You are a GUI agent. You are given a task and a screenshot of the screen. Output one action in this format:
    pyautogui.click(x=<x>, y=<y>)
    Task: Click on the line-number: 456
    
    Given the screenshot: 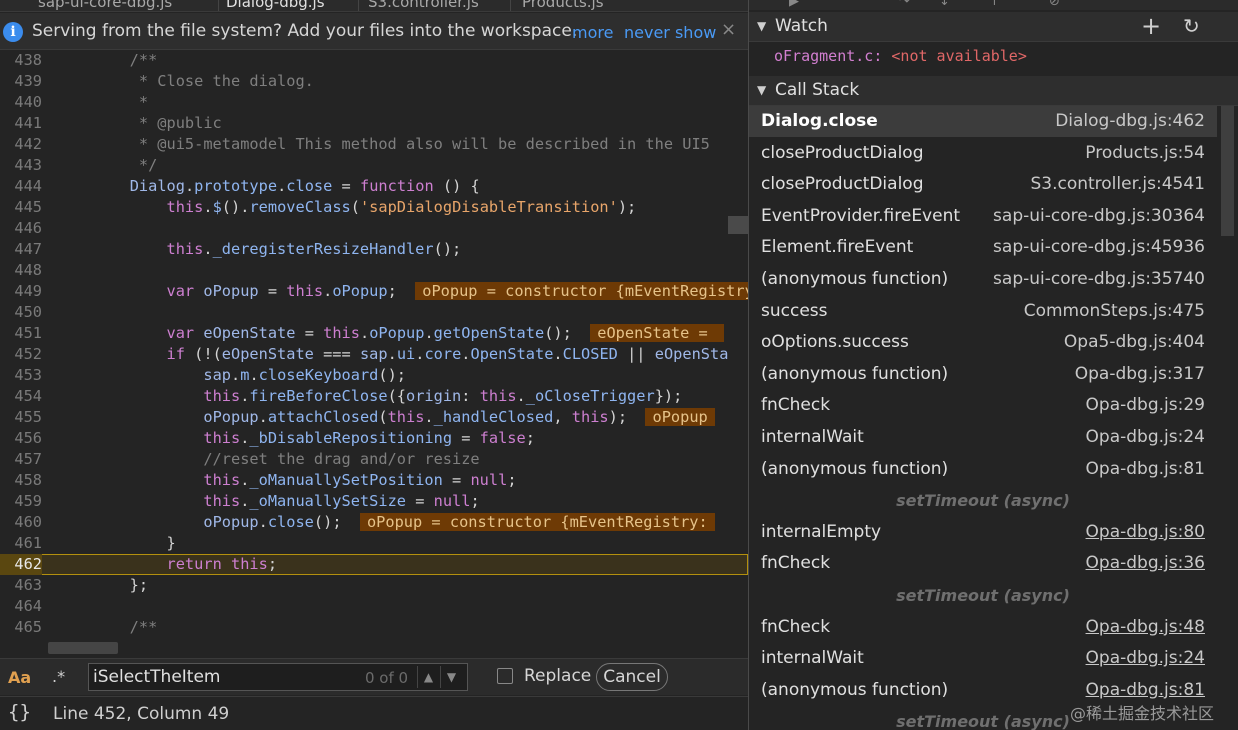 What is the action you would take?
    pyautogui.click(x=21, y=438)
    